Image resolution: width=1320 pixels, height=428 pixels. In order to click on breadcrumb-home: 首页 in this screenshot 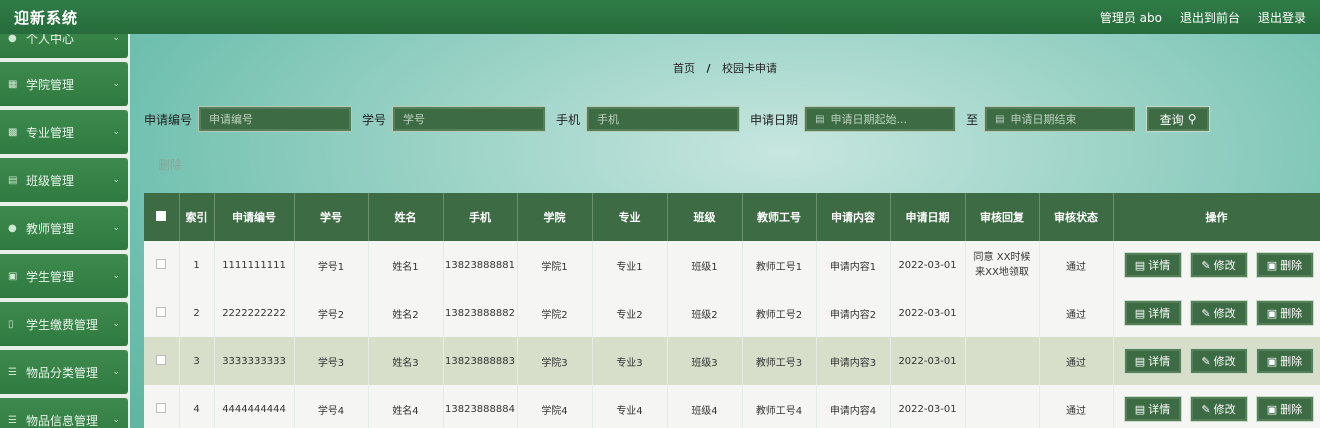, I will do `click(684, 68)`.